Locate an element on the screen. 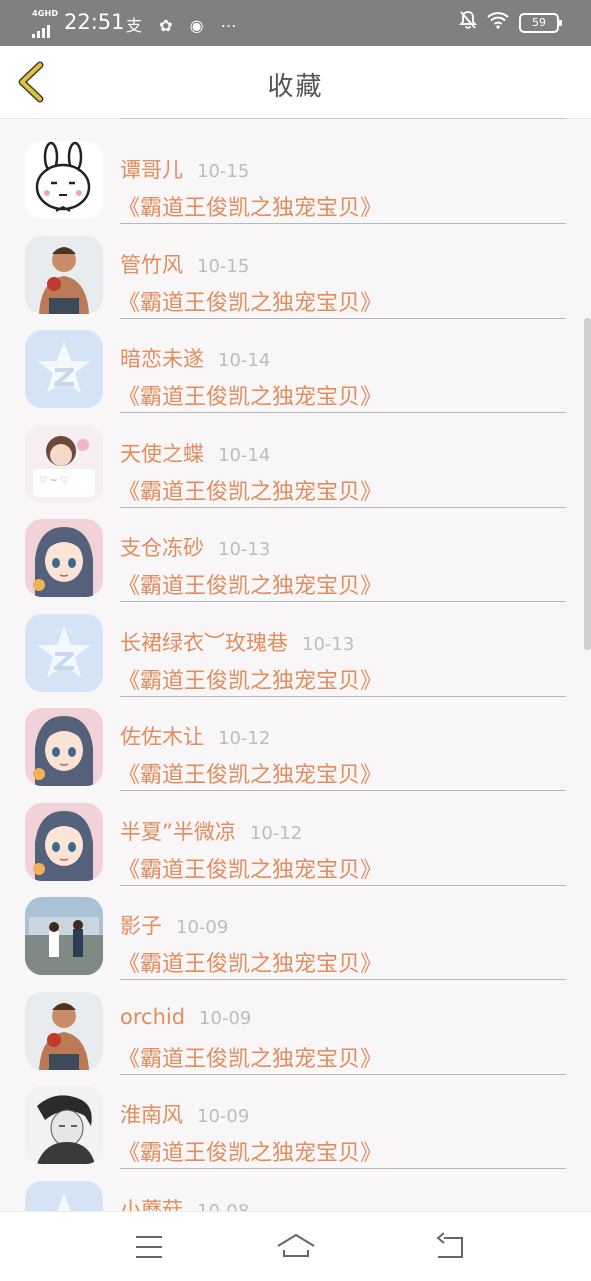 This screenshot has height=1281, width=591. favorite-item: 小蘑菇10-08《霸道王俊凯之独宠宝贝》 is located at coordinates (295, 1191).